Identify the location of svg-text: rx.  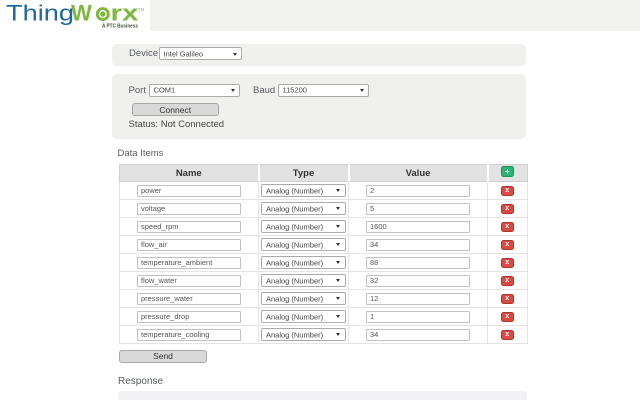
(125, 13).